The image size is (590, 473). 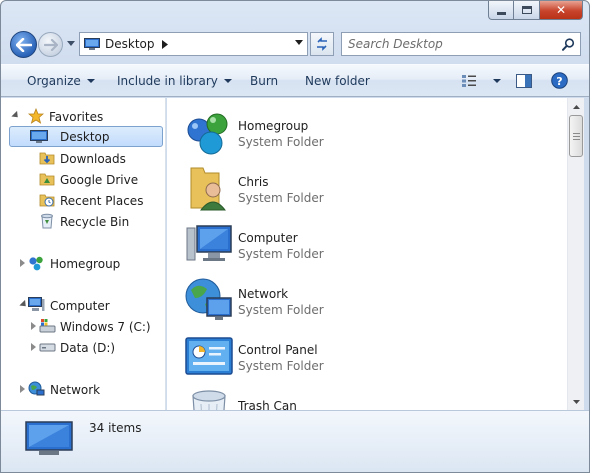 What do you see at coordinates (47, 158) in the screenshot?
I see `downloads-folder-icon` at bounding box center [47, 158].